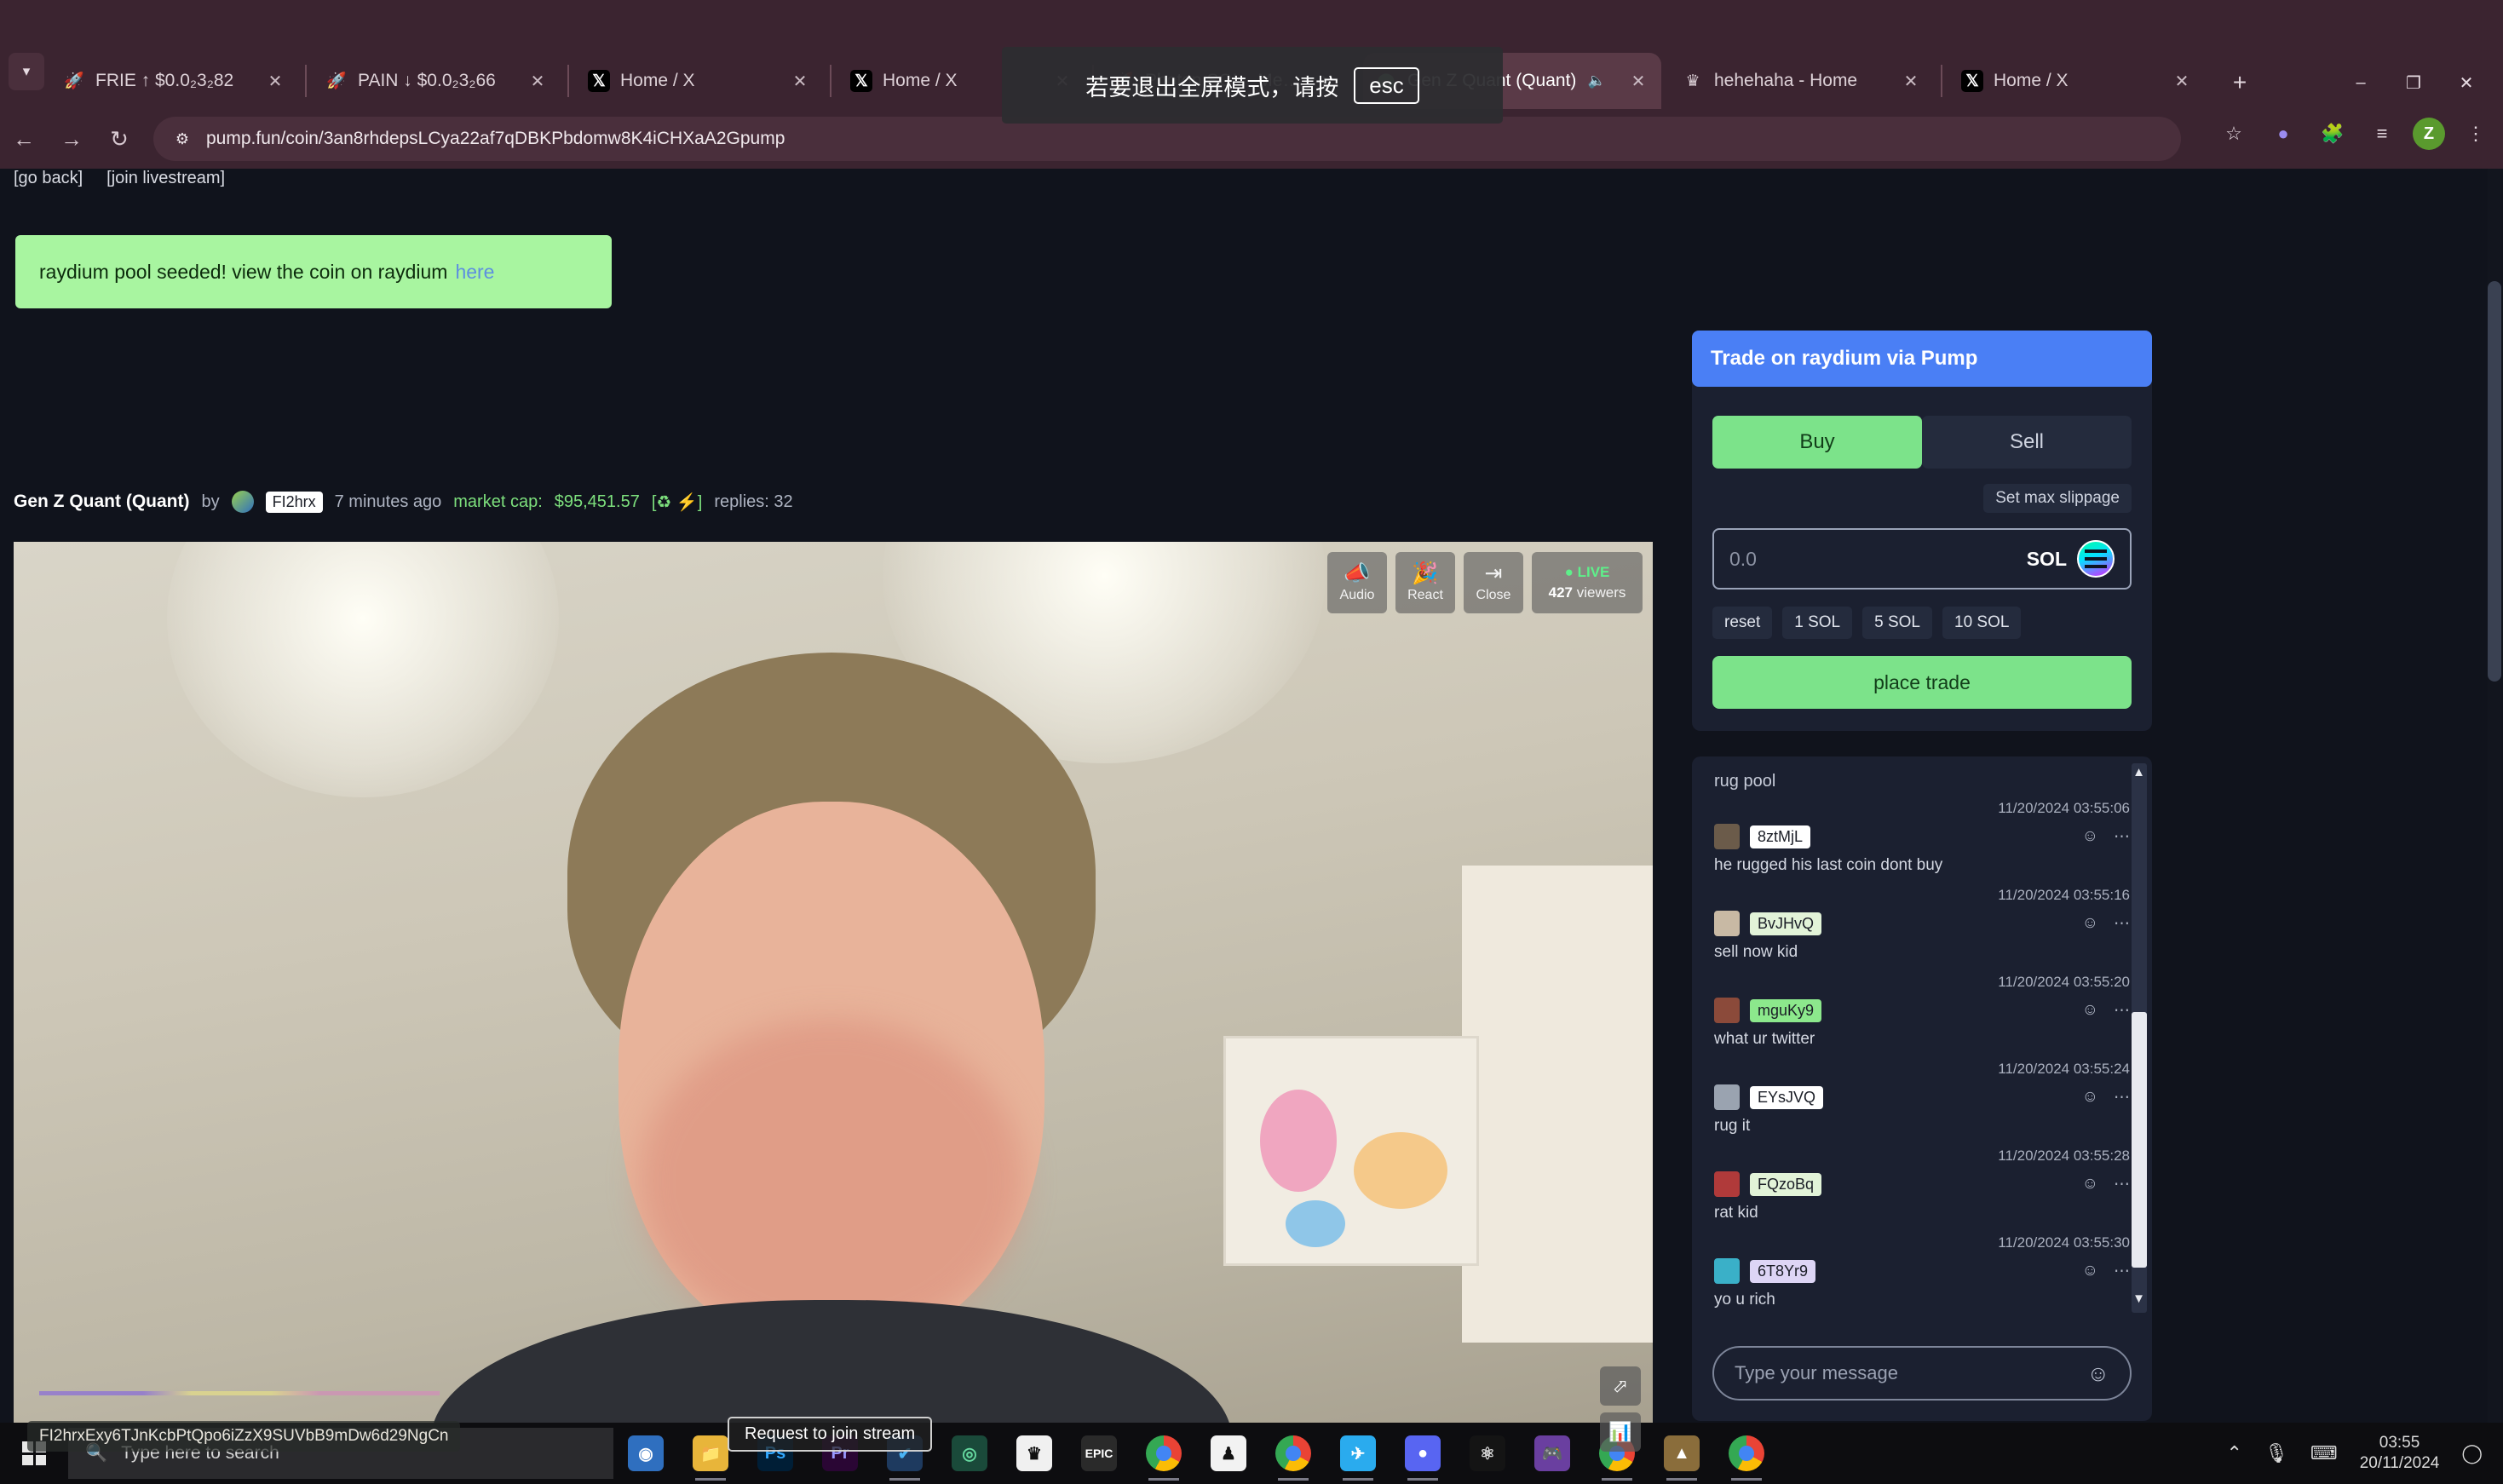 The height and width of the screenshot is (1484, 2503). What do you see at coordinates (1552, 1453) in the screenshot?
I see `taskbar-app-game: 🎮` at bounding box center [1552, 1453].